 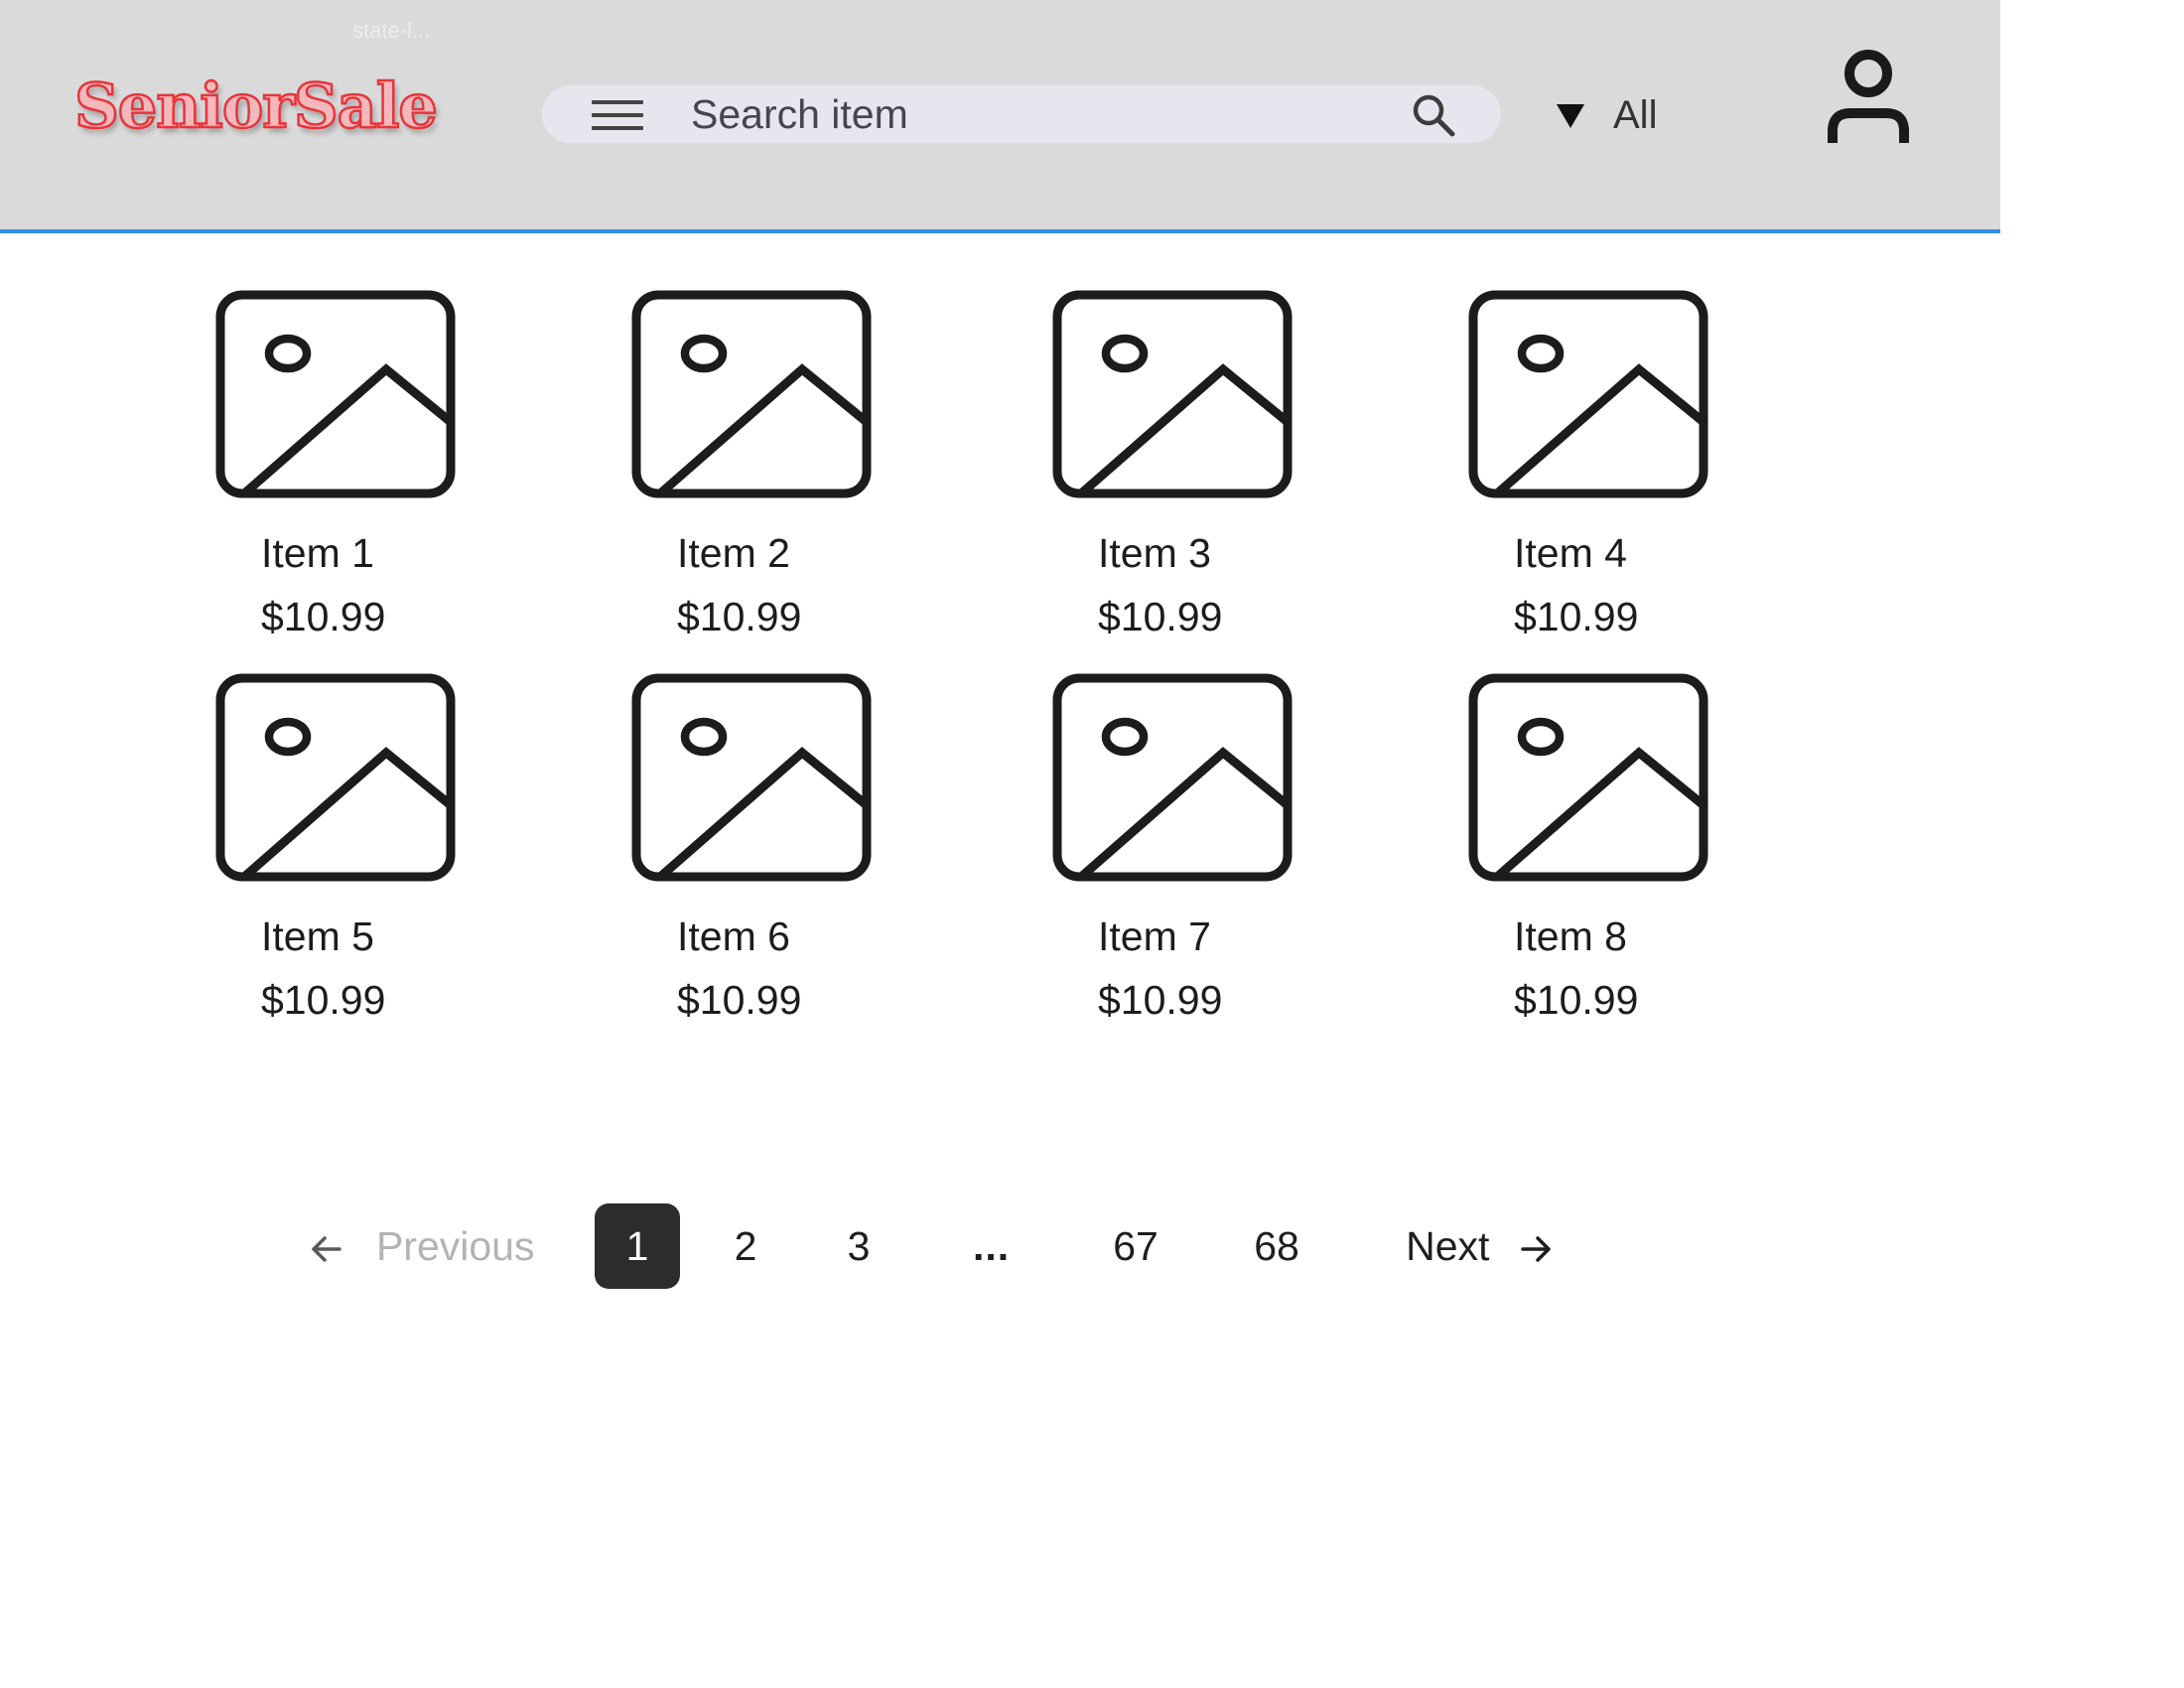 I want to click on top-header: state-l... SeniorSale Search item All, so click(x=1000, y=116).